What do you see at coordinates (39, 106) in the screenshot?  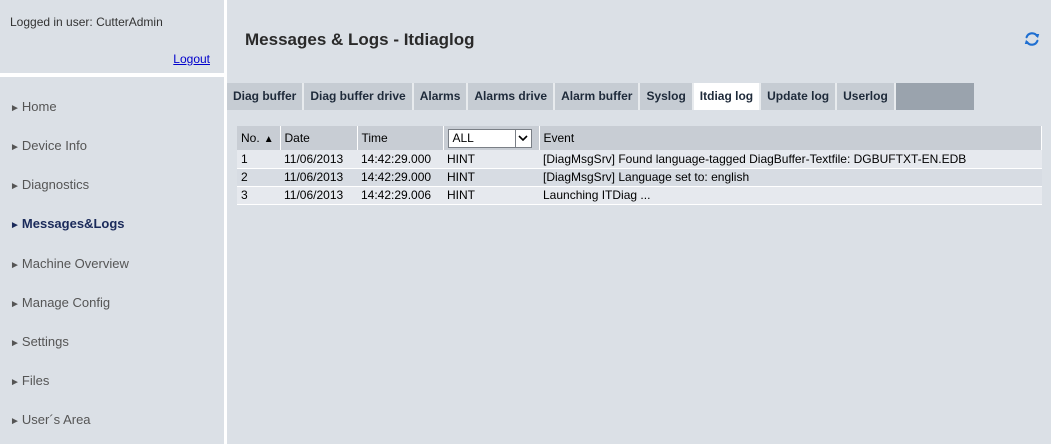 I see `sidebar-item-label: Home` at bounding box center [39, 106].